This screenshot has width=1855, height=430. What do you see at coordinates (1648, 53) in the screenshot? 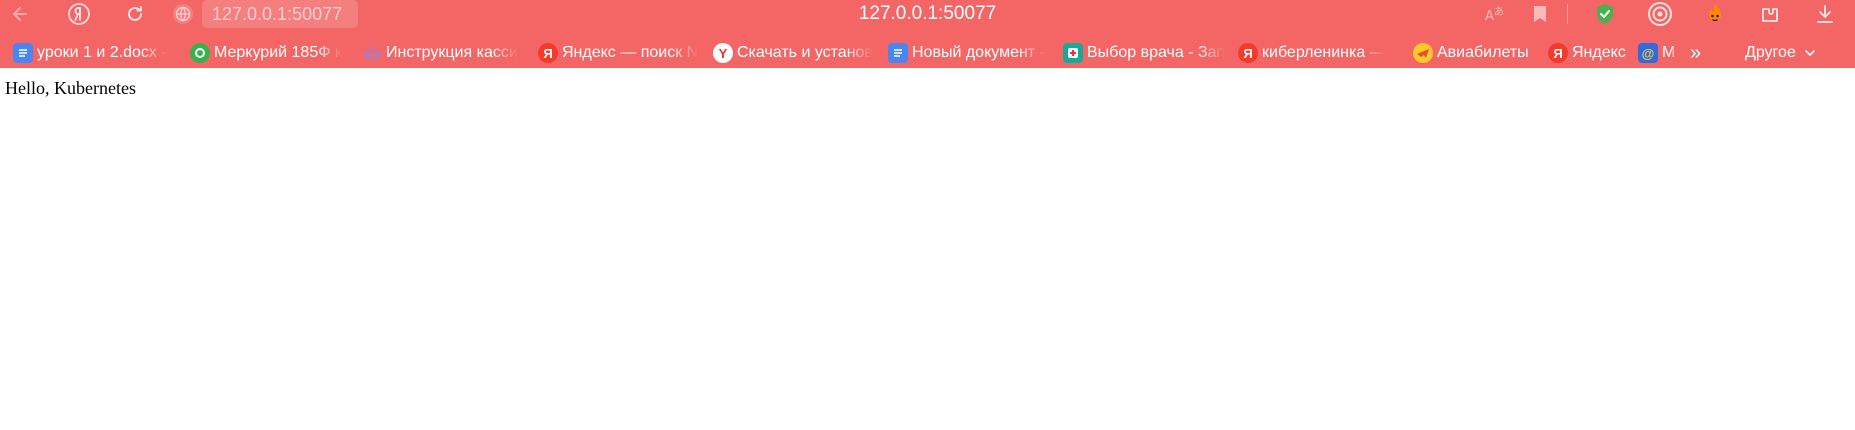
I see `mail-at-icon: @` at bounding box center [1648, 53].